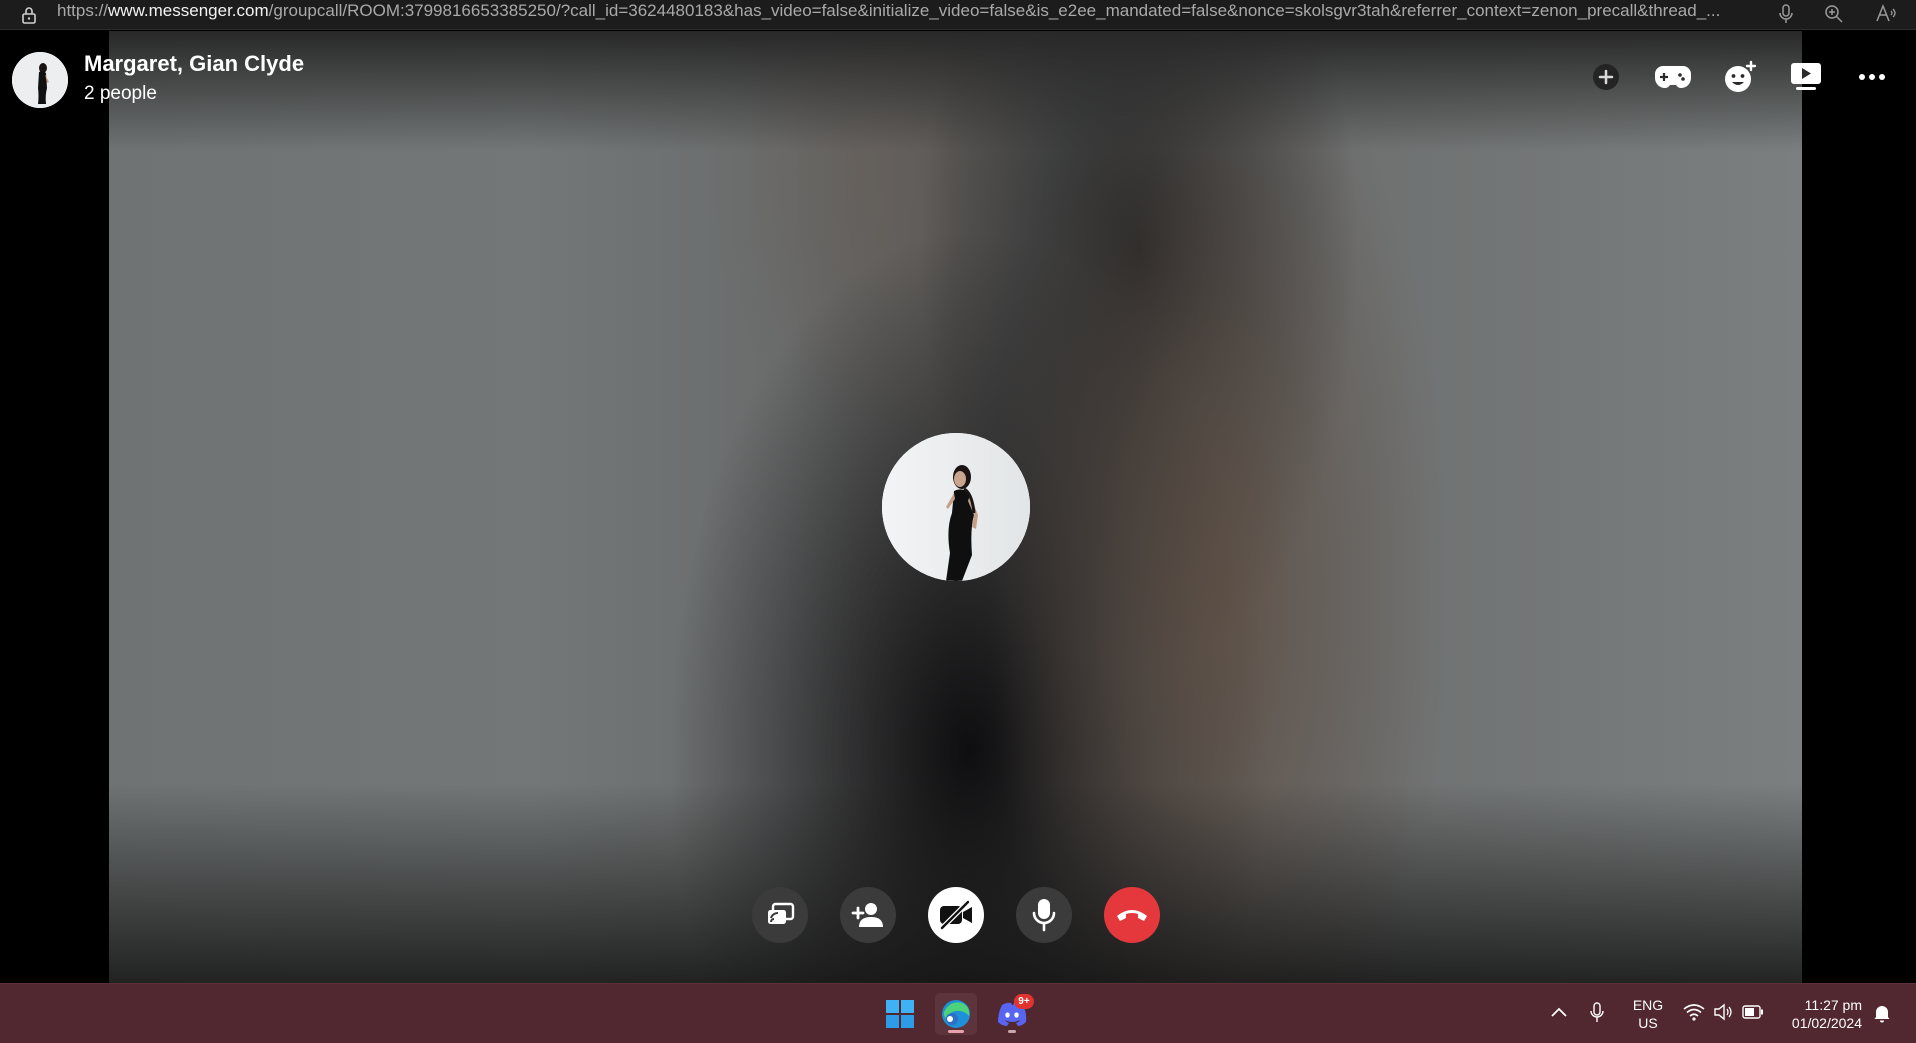 This screenshot has height=1043, width=1916. What do you see at coordinates (1597, 1013) in the screenshot?
I see `microphone-tray-icon` at bounding box center [1597, 1013].